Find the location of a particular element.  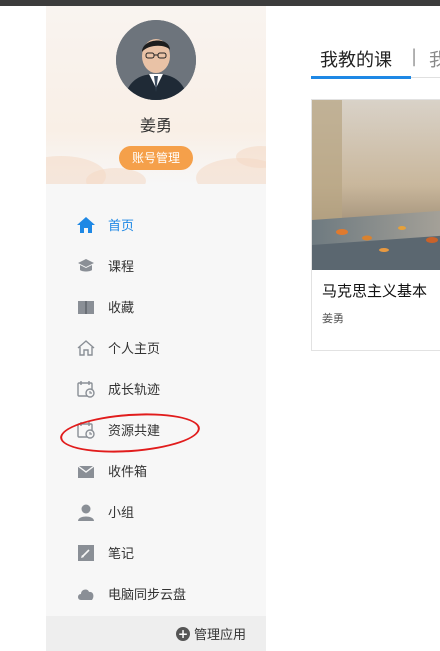

sidebar-item-label: 笔记 is located at coordinates (121, 554).